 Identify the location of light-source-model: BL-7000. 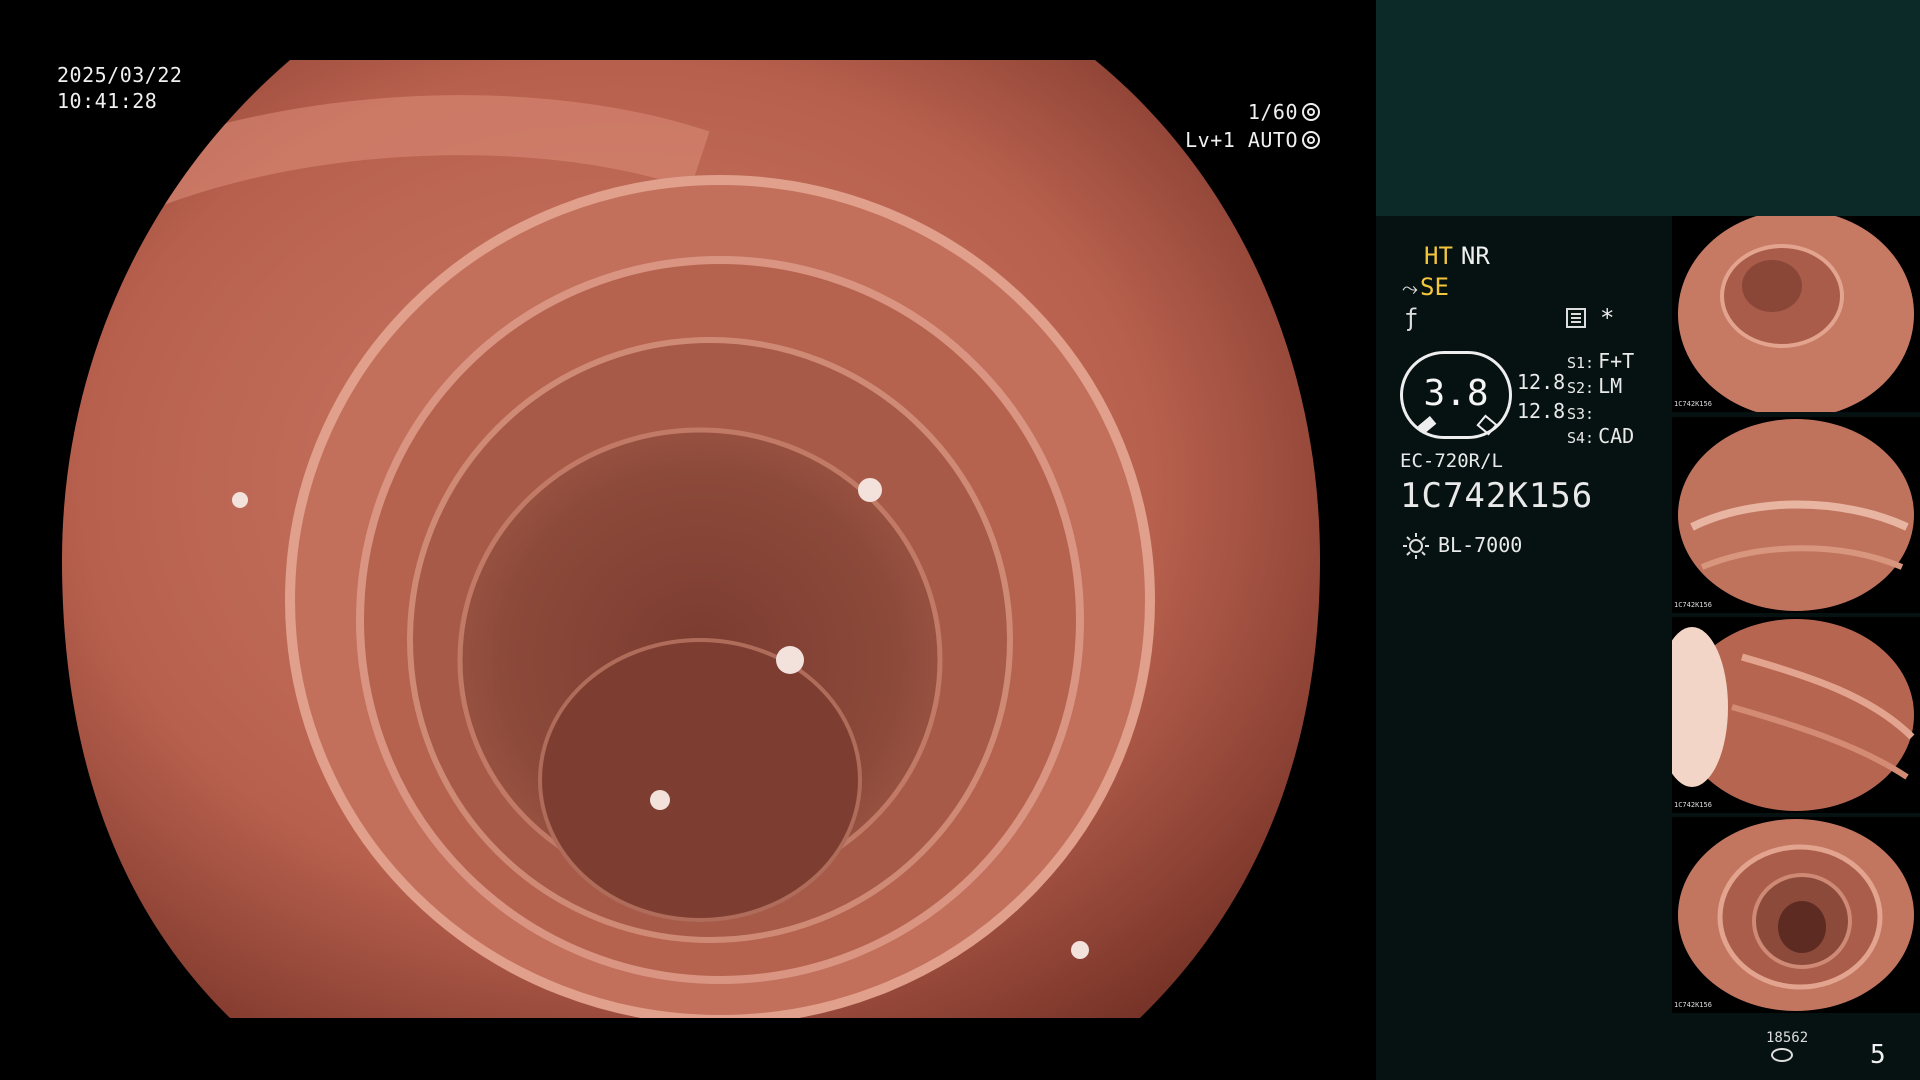
(1480, 545).